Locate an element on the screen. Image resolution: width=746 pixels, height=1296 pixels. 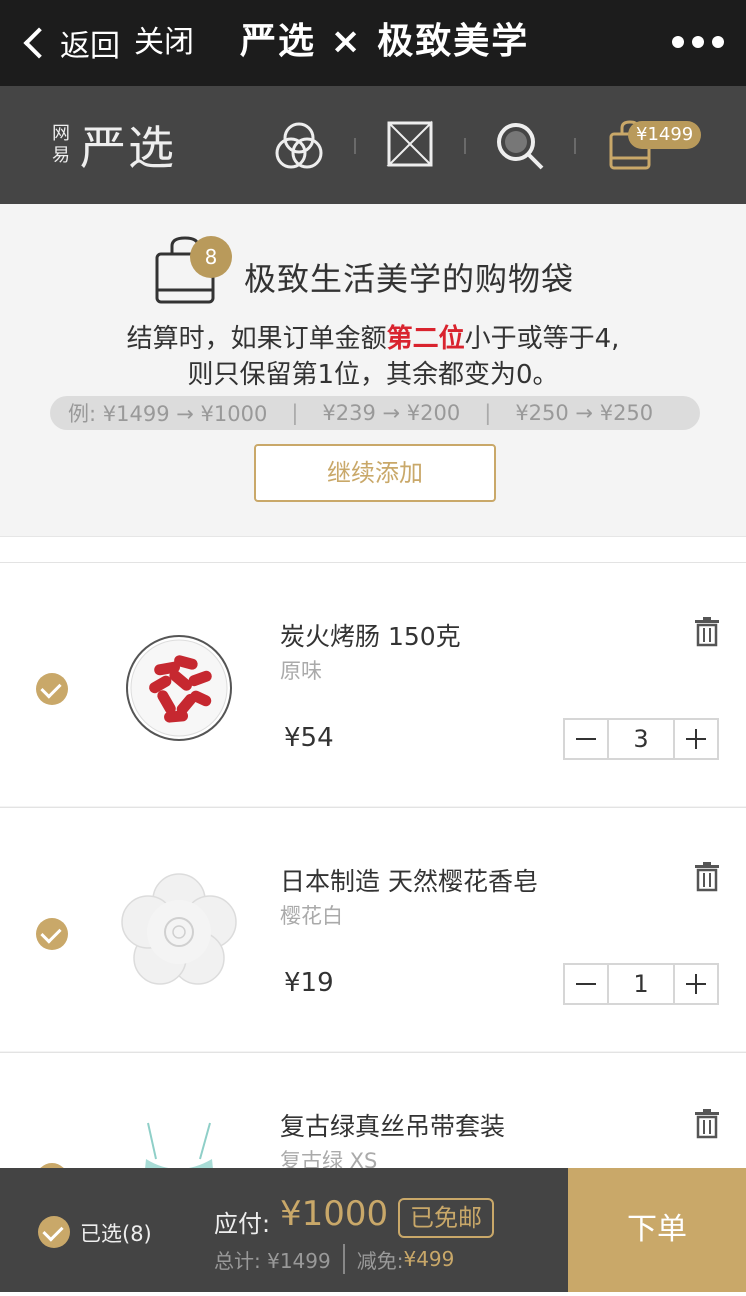
quantity-stepper: 1 is located at coordinates (641, 984).